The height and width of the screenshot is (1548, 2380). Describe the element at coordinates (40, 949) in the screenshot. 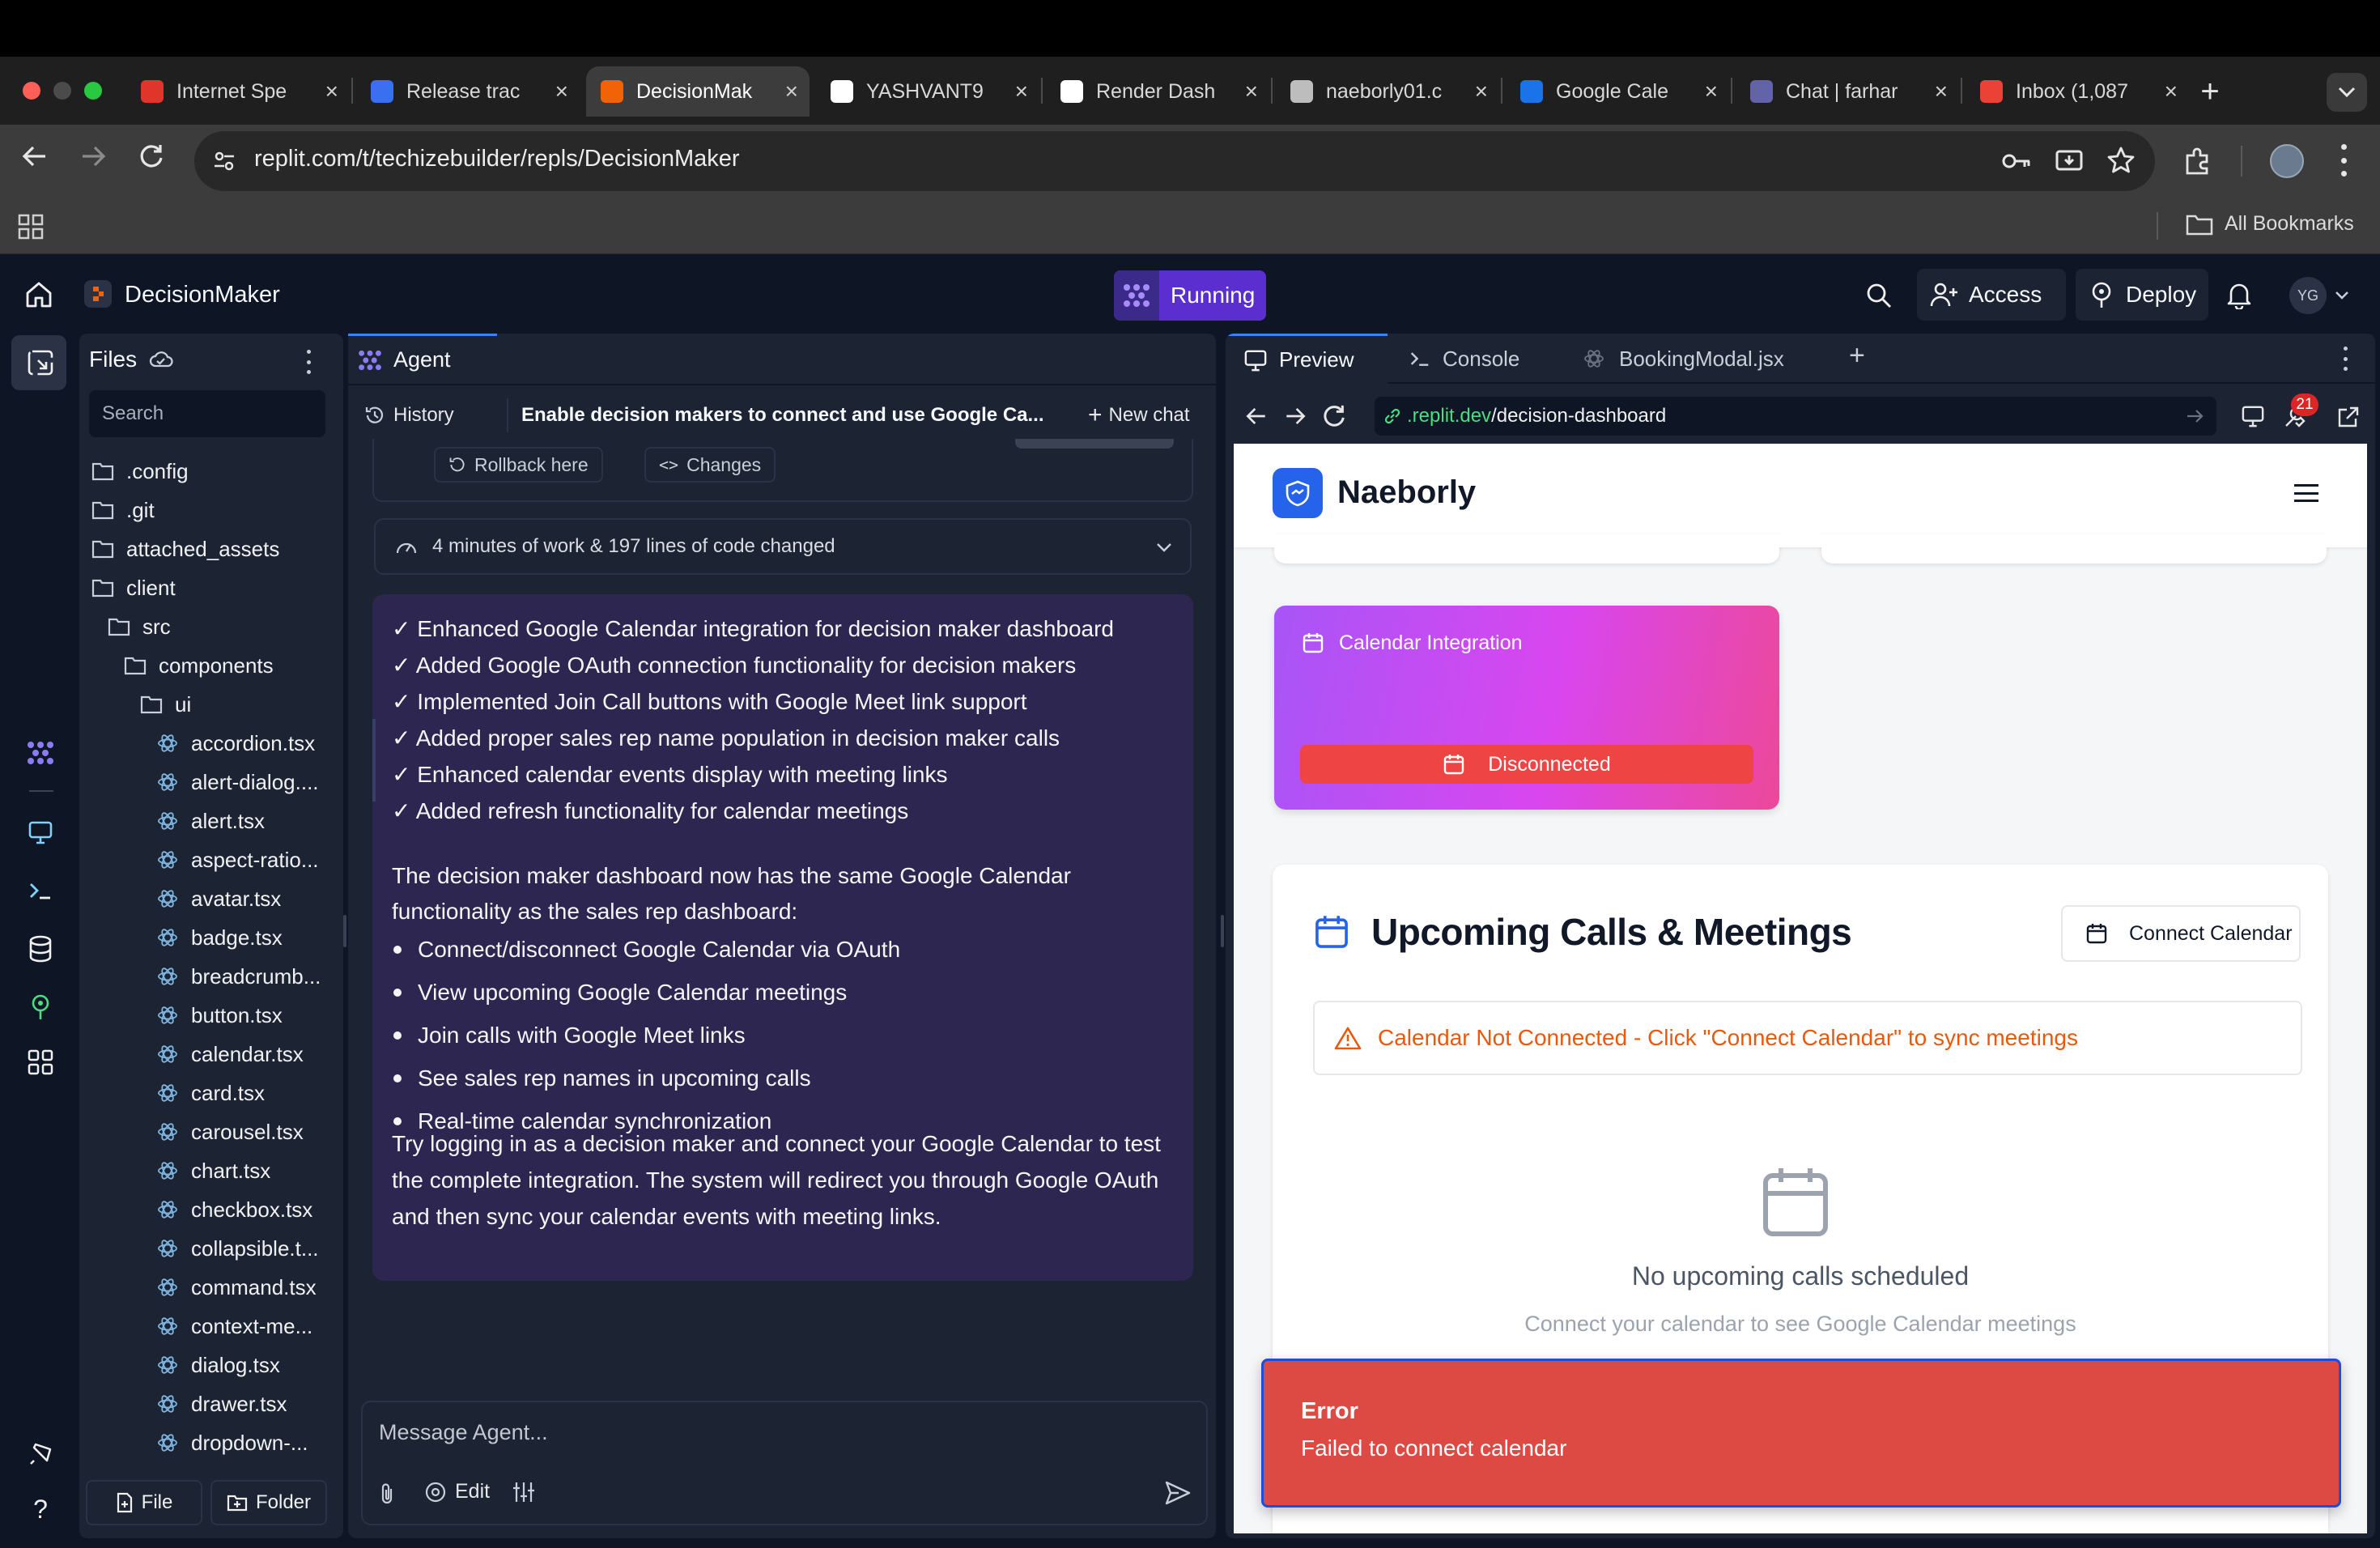

I see `database-rail-icon` at that location.